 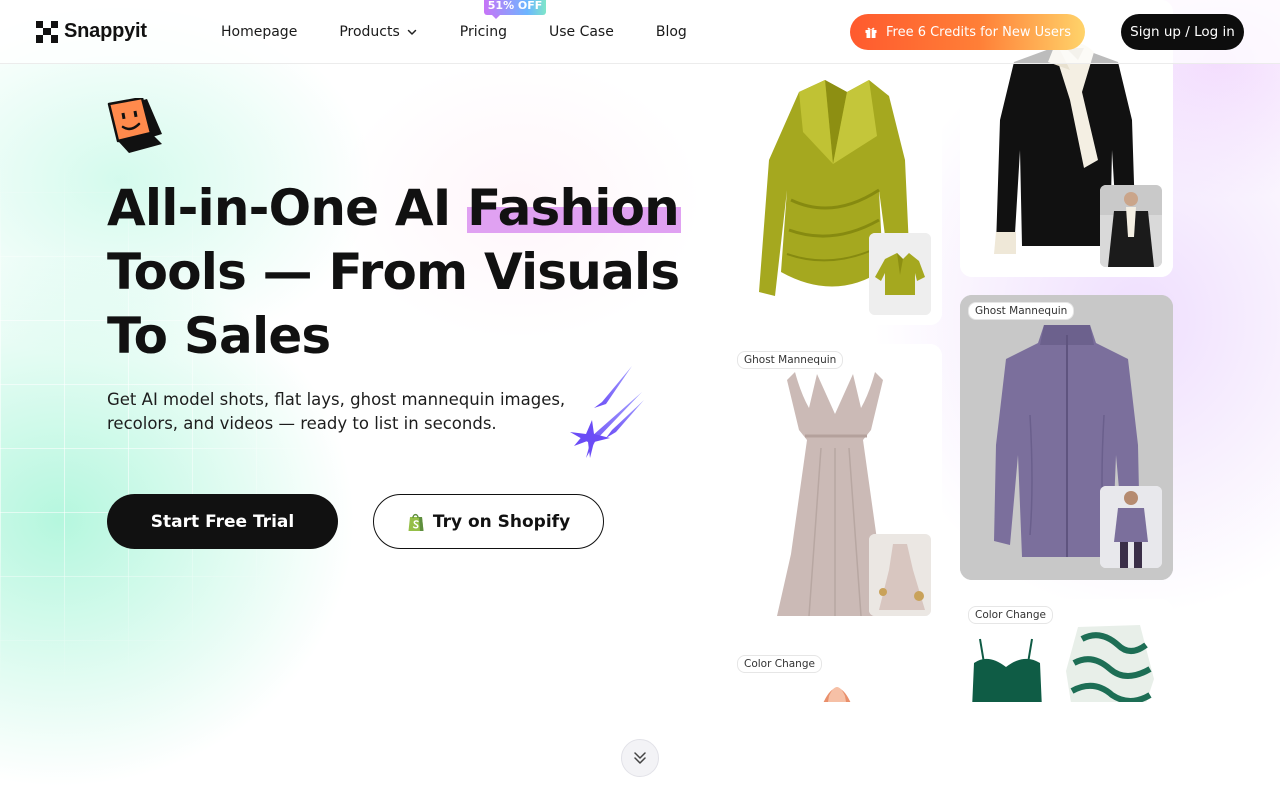 I want to click on nav-homepage-label: Homepage, so click(x=259, y=32).